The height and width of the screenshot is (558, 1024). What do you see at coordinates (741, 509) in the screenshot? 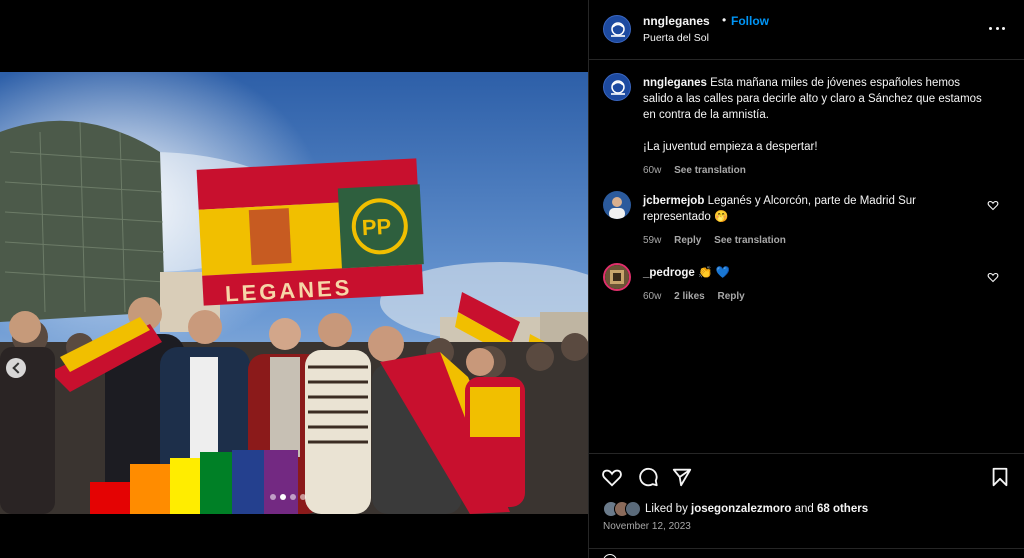
I see `liked-by-user: josegonzalezmoro` at bounding box center [741, 509].